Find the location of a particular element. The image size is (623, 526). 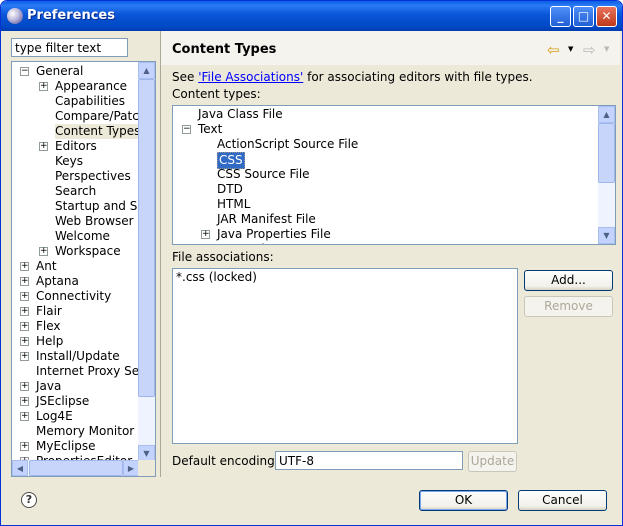

tree-item: + Help is located at coordinates (75, 341).